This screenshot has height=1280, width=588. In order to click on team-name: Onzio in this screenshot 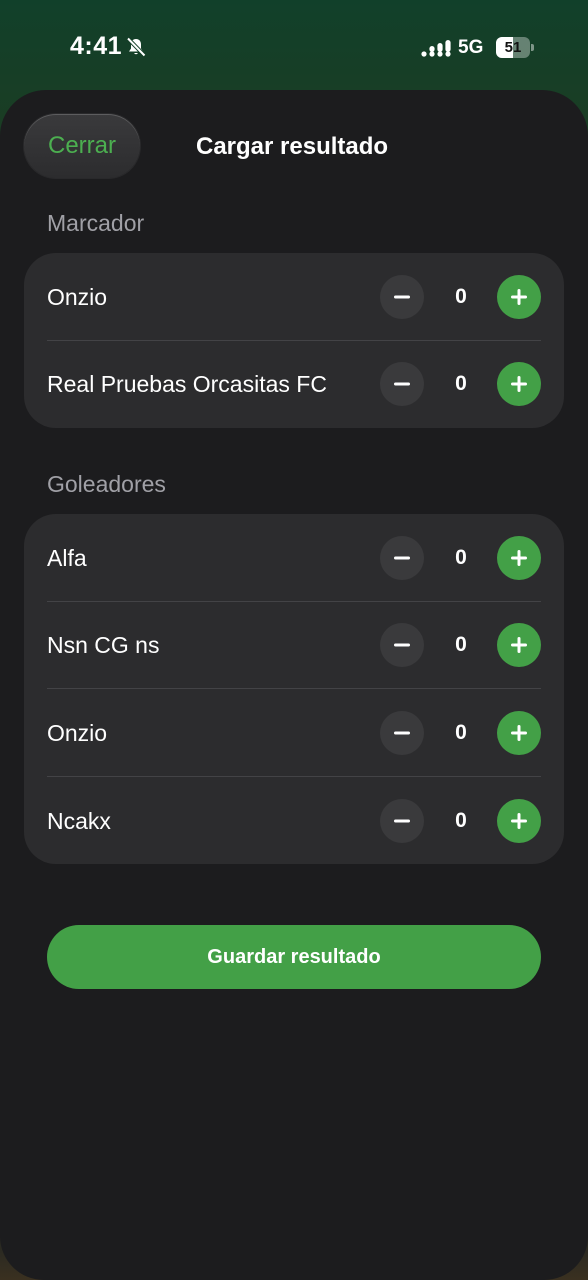, I will do `click(77, 297)`.